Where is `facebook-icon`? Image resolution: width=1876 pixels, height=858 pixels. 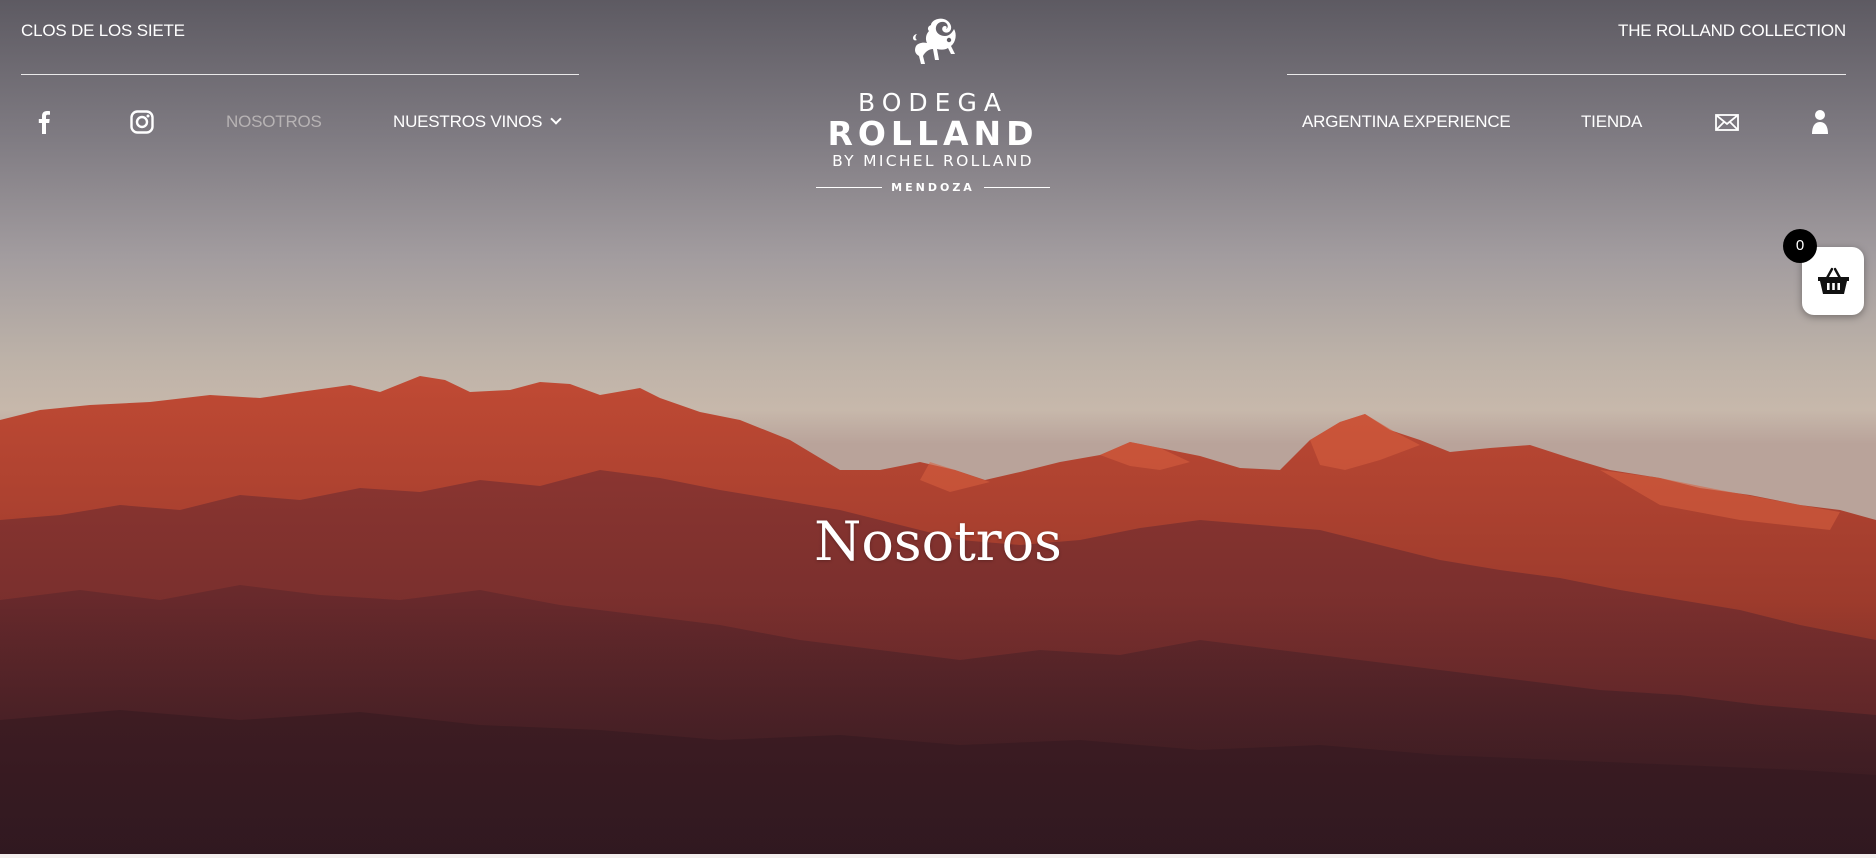
facebook-icon is located at coordinates (44, 122).